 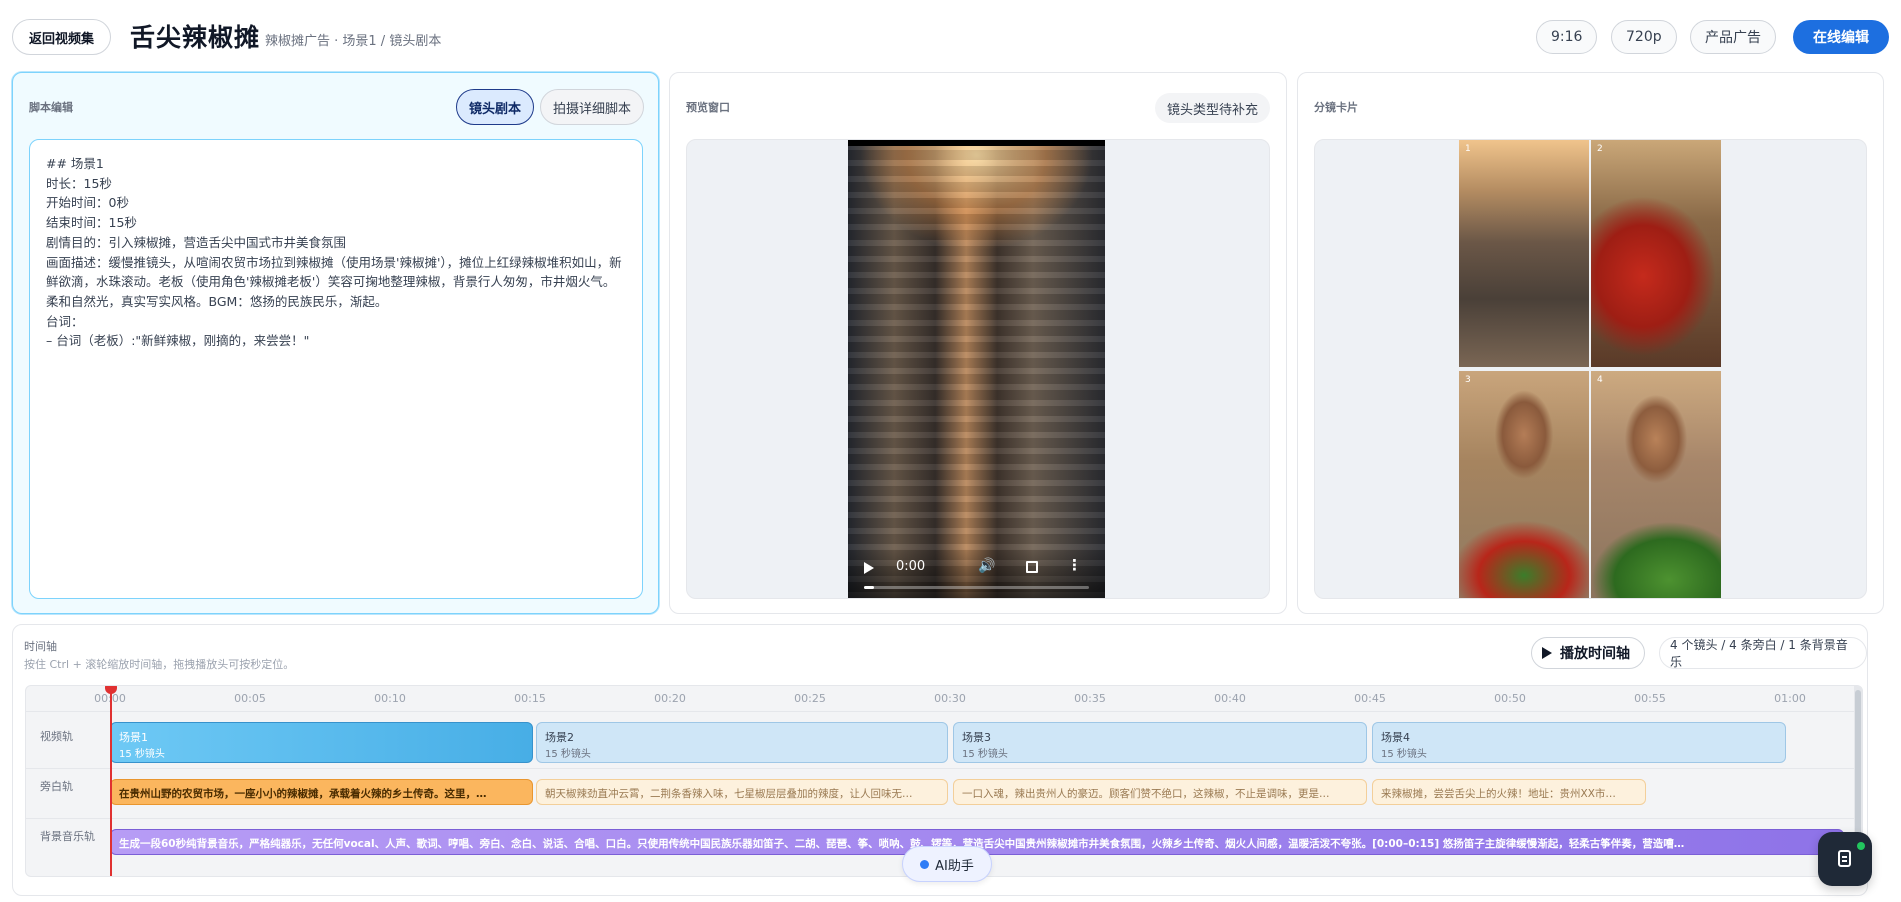 I want to click on fullscreen-icon, so click(x=1032, y=567).